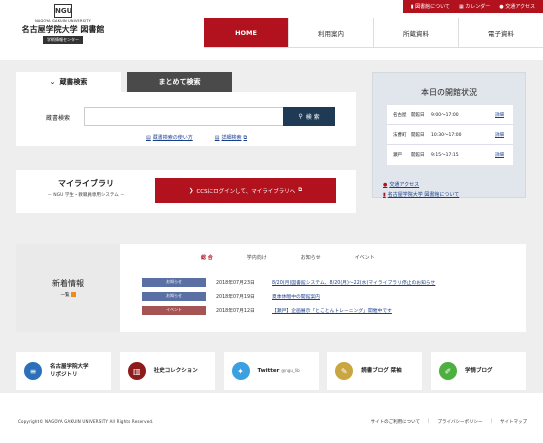 Image resolution: width=543 pixels, height=443 pixels. I want to click on footer-link-sitemap: サイトマップ, so click(513, 422).